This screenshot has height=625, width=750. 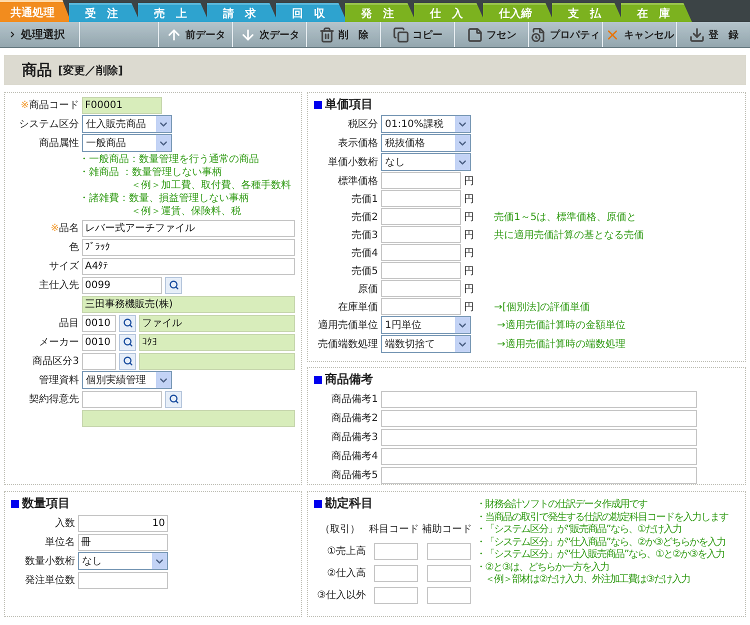 I want to click on text-field: レバー式アーチファイル, so click(x=188, y=228).